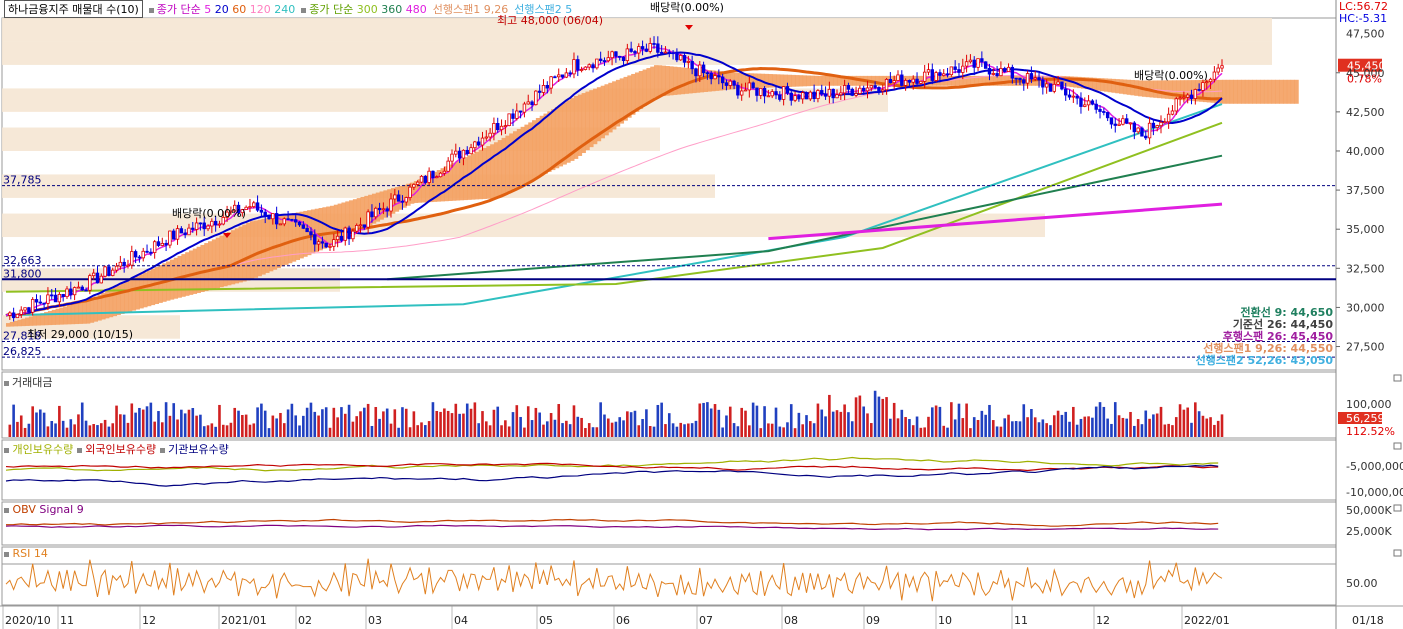 The image size is (1403, 629). I want to click on time-label: 2020/10, so click(28, 620).